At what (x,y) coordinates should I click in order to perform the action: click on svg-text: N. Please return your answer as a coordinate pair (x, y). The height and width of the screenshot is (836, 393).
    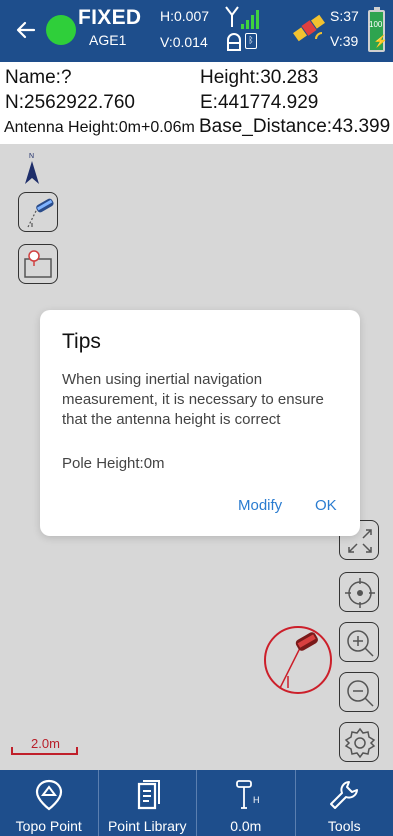
    Looking at the image, I should click on (31, 156).